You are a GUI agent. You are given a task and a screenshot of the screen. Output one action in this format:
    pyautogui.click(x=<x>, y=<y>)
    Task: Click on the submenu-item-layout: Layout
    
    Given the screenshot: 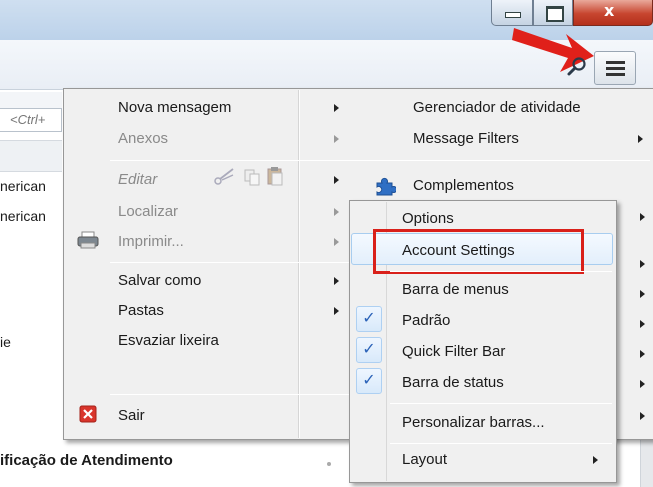 What is the action you would take?
    pyautogui.click(x=502, y=460)
    